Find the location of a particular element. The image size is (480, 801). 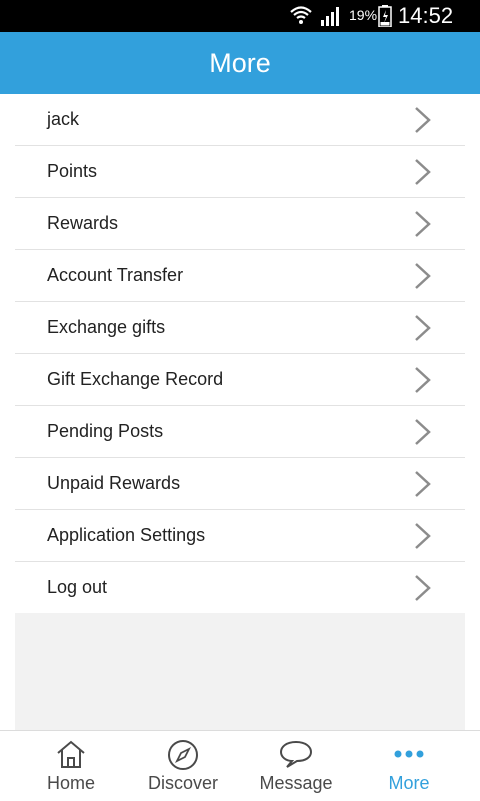

signal-icon is located at coordinates (331, 18).